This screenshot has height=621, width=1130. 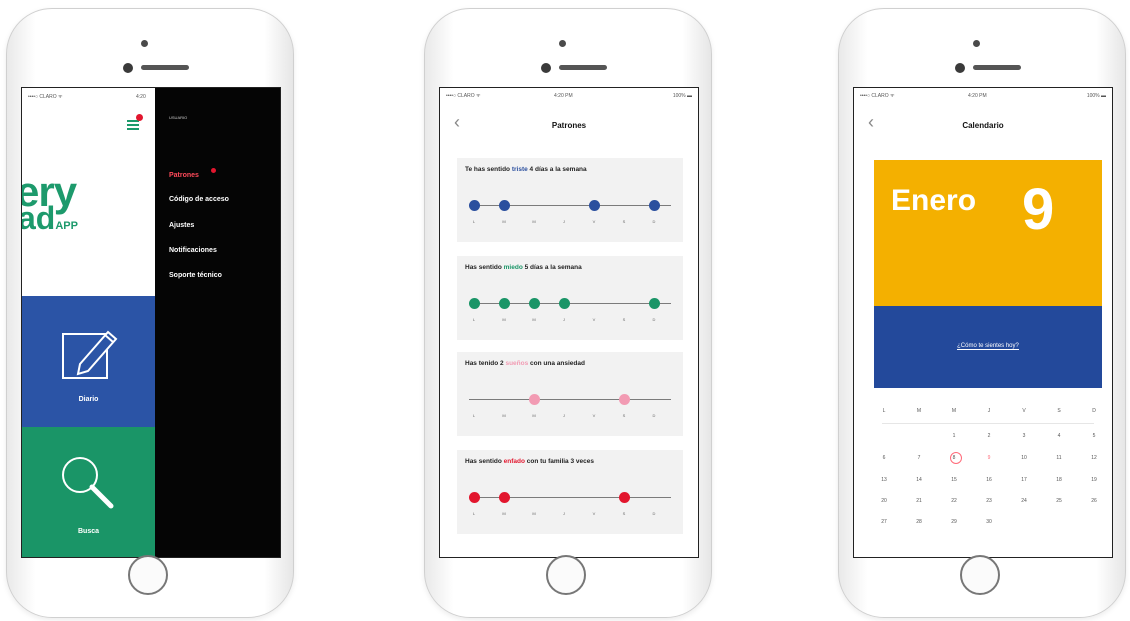 I want to click on calendar-day: 30, so click(x=989, y=522).